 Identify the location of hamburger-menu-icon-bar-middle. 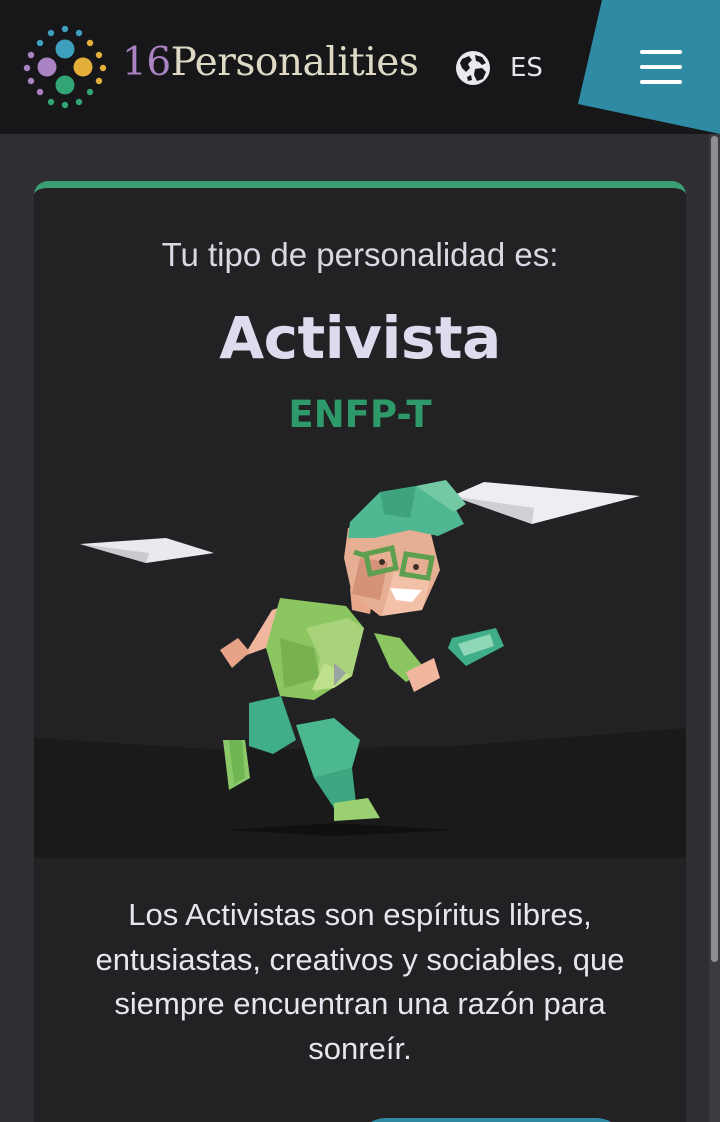
(661, 67).